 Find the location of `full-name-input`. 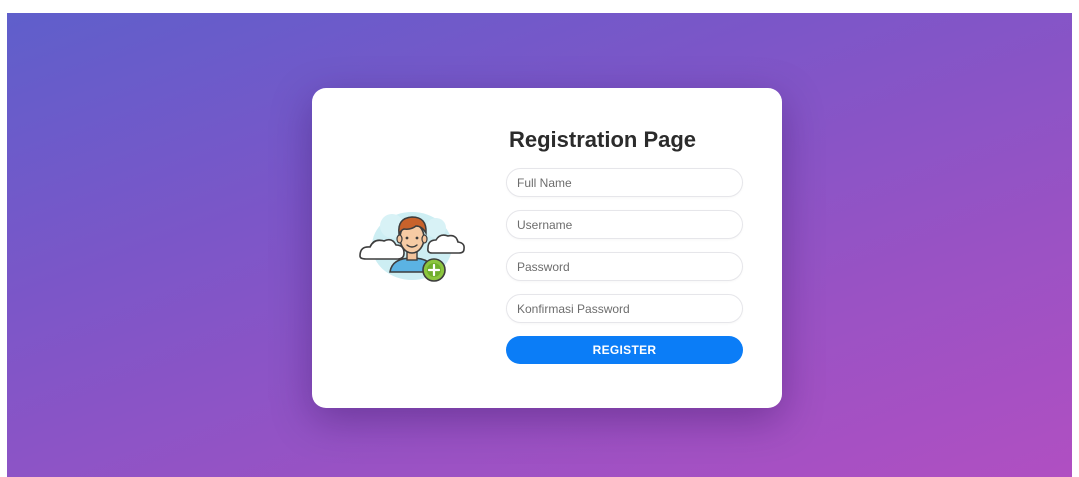

full-name-input is located at coordinates (624, 182).